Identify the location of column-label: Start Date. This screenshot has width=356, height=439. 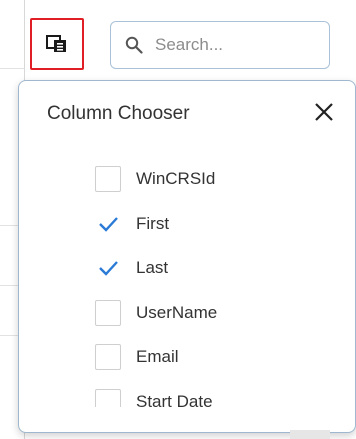
(174, 399).